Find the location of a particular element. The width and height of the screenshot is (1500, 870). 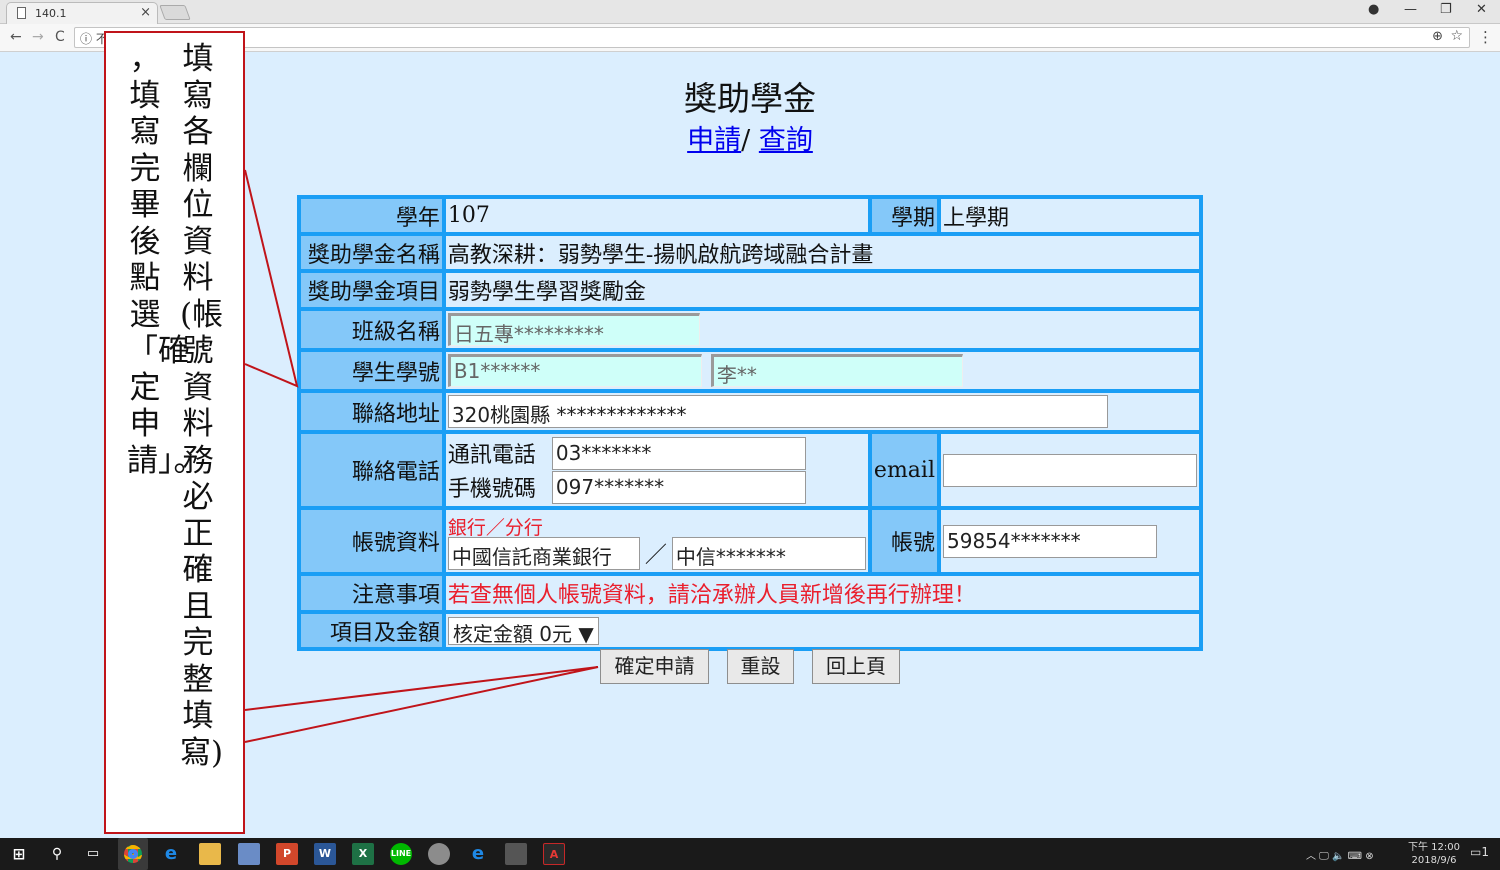

app-icon is located at coordinates (439, 854).